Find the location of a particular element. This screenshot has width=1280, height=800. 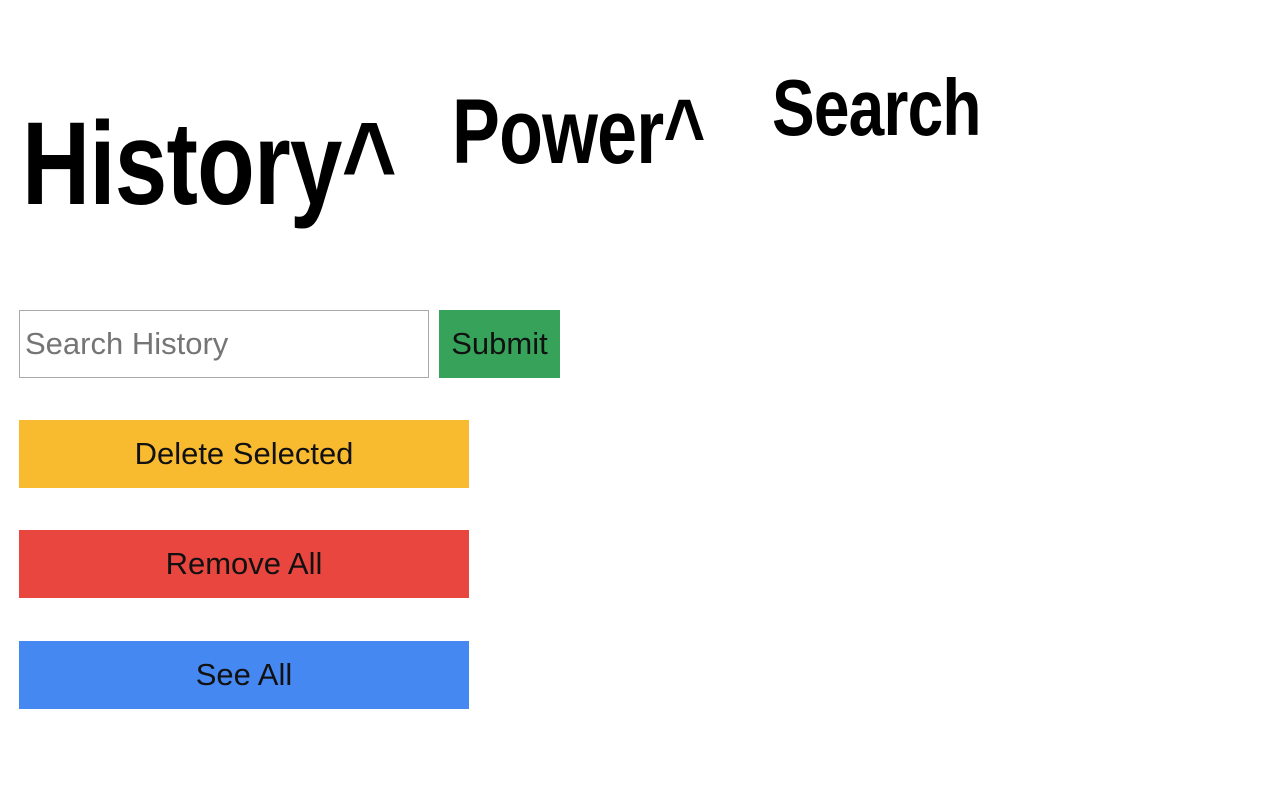

logo-power-text: Power^ is located at coordinates (578, 132).